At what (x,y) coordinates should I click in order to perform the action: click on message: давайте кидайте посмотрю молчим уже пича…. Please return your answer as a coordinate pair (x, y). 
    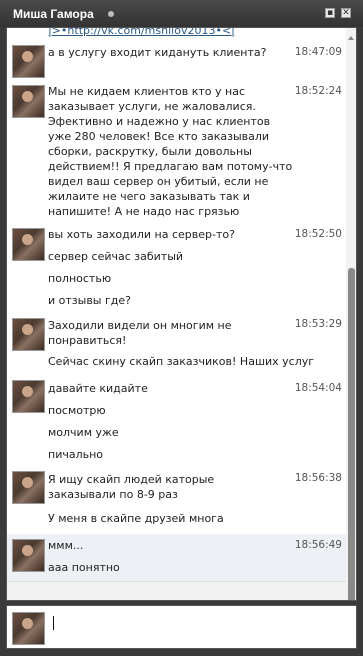
    Looking at the image, I should click on (176, 421).